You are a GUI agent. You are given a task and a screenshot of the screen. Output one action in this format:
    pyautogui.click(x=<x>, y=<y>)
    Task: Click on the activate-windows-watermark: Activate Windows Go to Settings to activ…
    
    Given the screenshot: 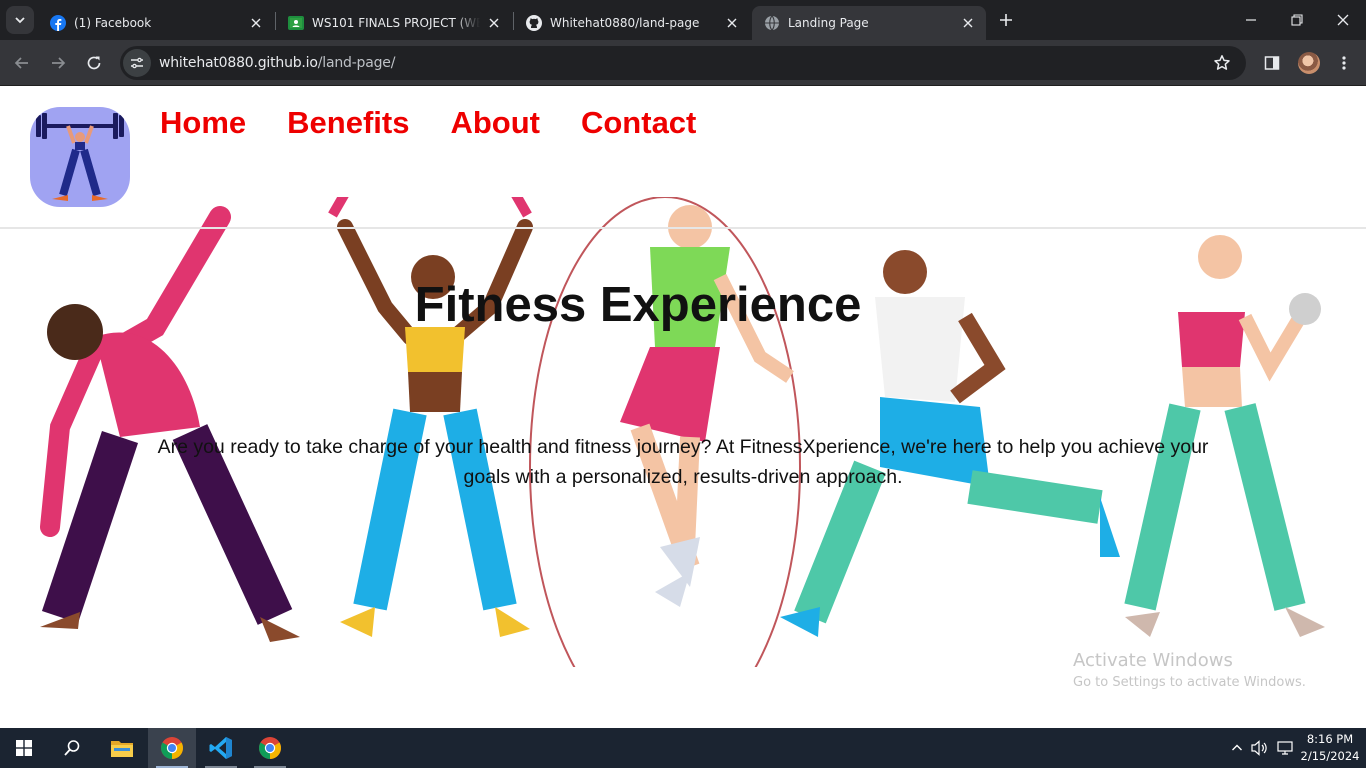 What is the action you would take?
    pyautogui.click(x=1189, y=670)
    